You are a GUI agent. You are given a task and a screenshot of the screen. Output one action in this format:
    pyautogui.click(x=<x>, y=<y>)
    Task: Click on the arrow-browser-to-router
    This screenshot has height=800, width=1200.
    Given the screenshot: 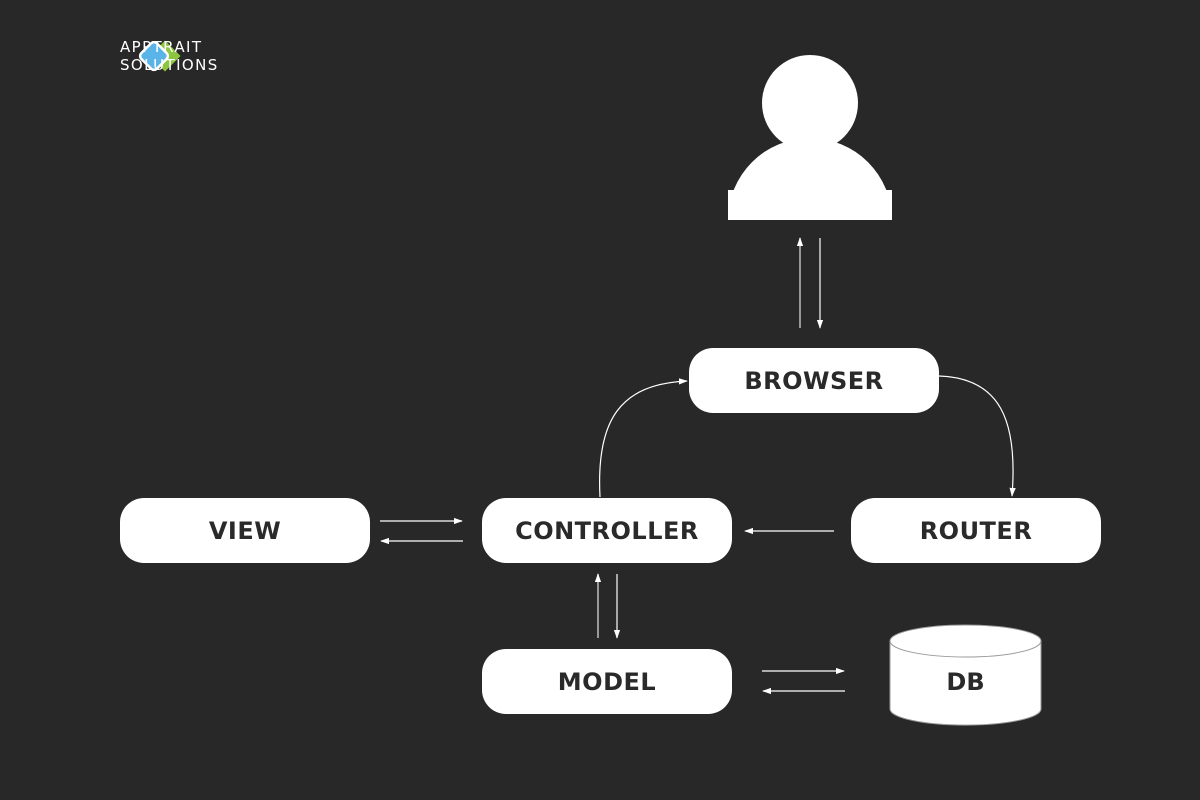 What is the action you would take?
    pyautogui.click(x=977, y=436)
    